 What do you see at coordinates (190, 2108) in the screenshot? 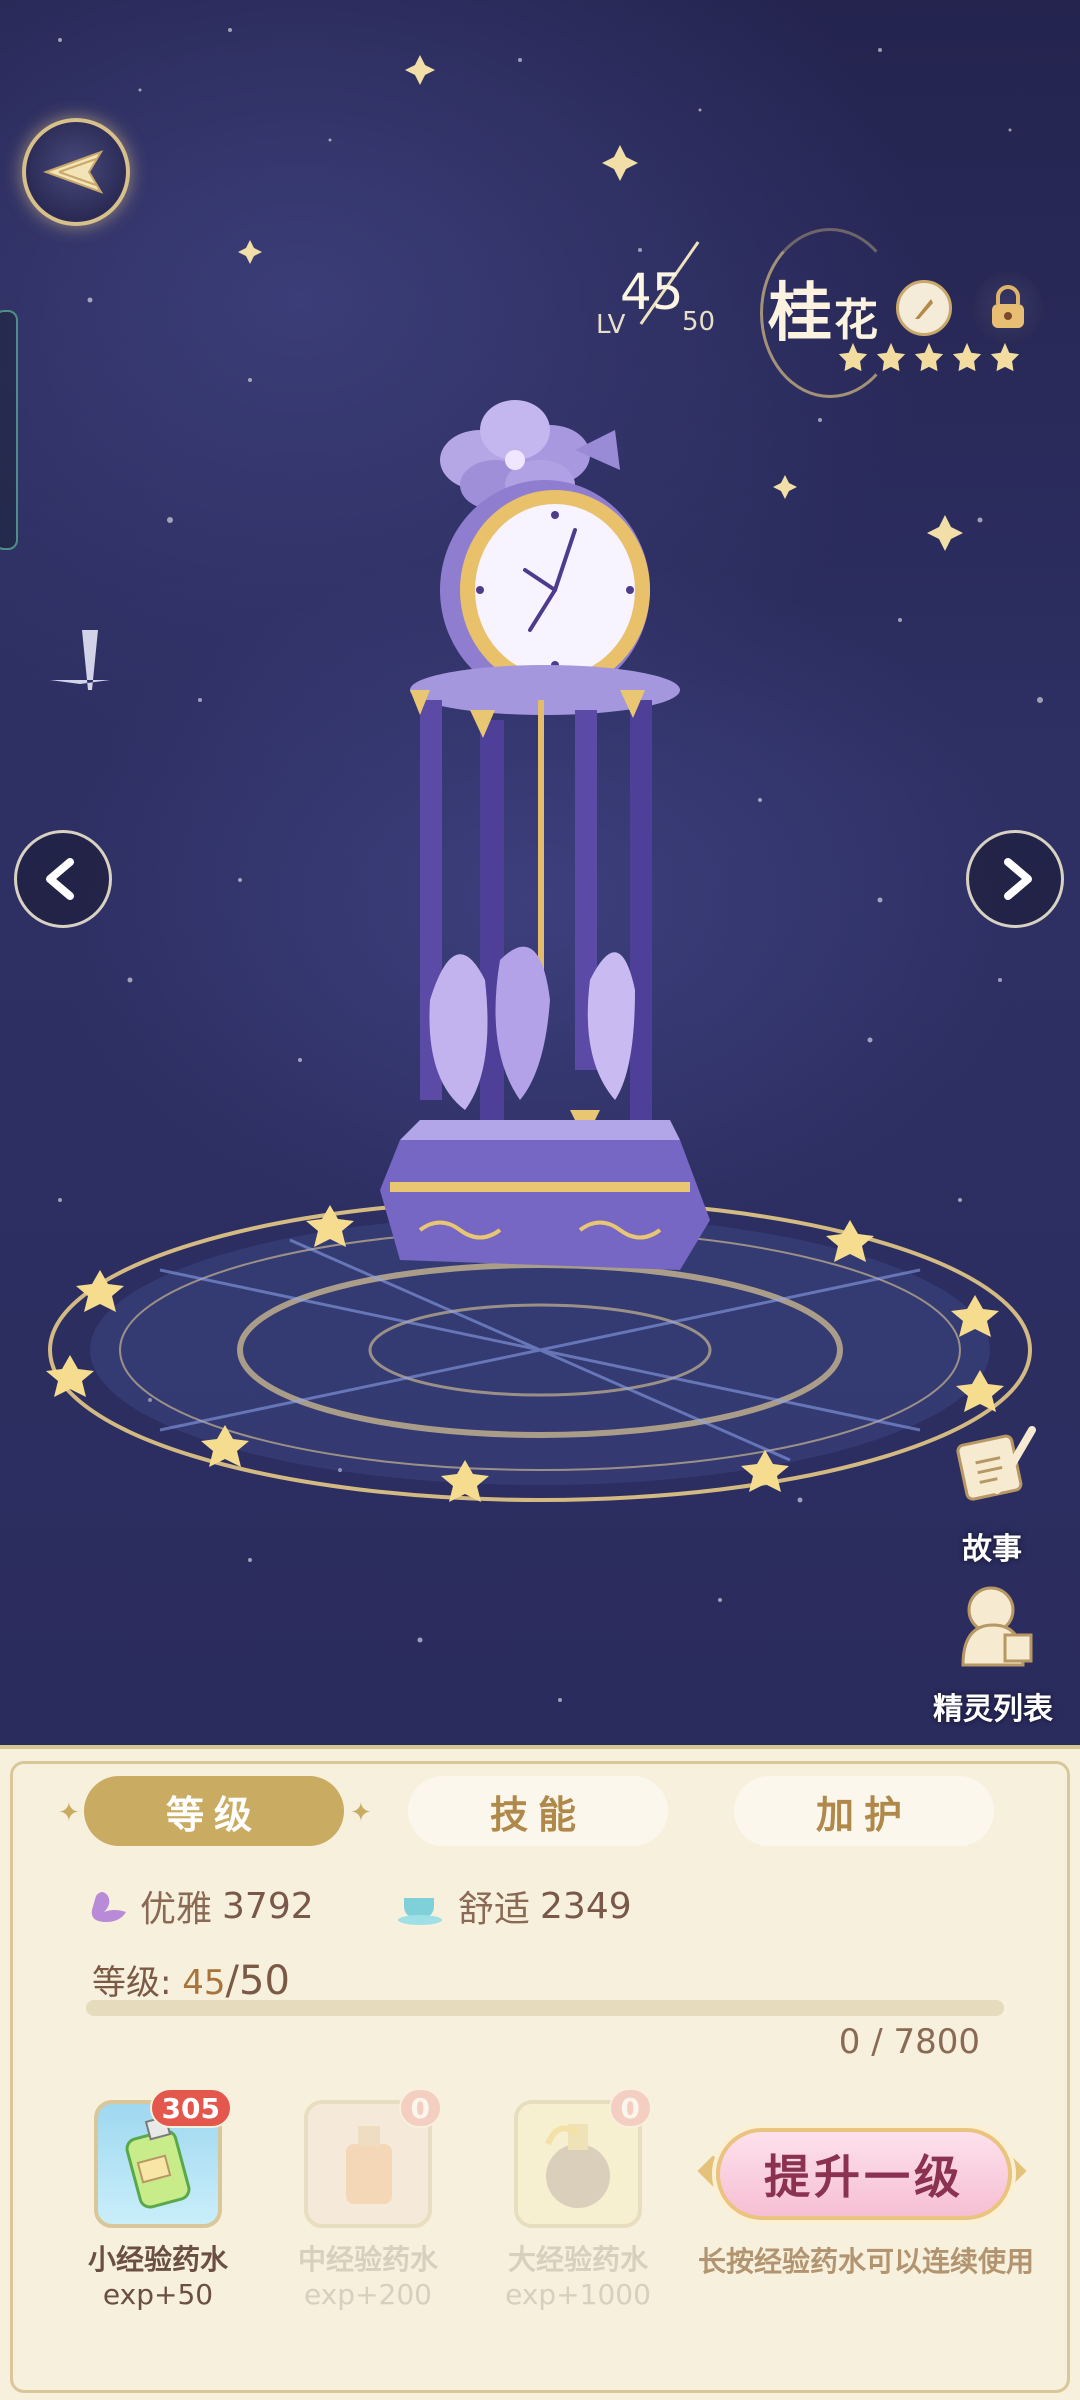
I see `potion-count-badge: 305` at bounding box center [190, 2108].